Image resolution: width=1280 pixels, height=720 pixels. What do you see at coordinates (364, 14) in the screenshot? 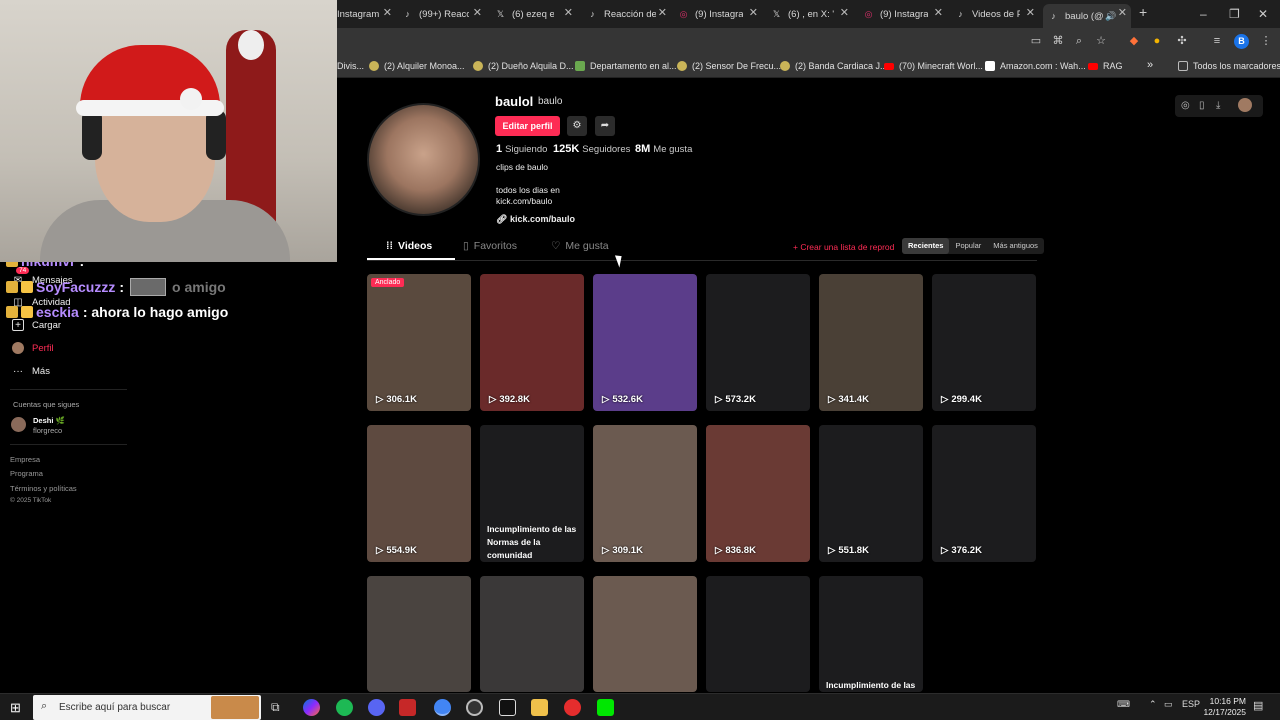
I see `browser-tab: Instagram ✕` at bounding box center [364, 14].